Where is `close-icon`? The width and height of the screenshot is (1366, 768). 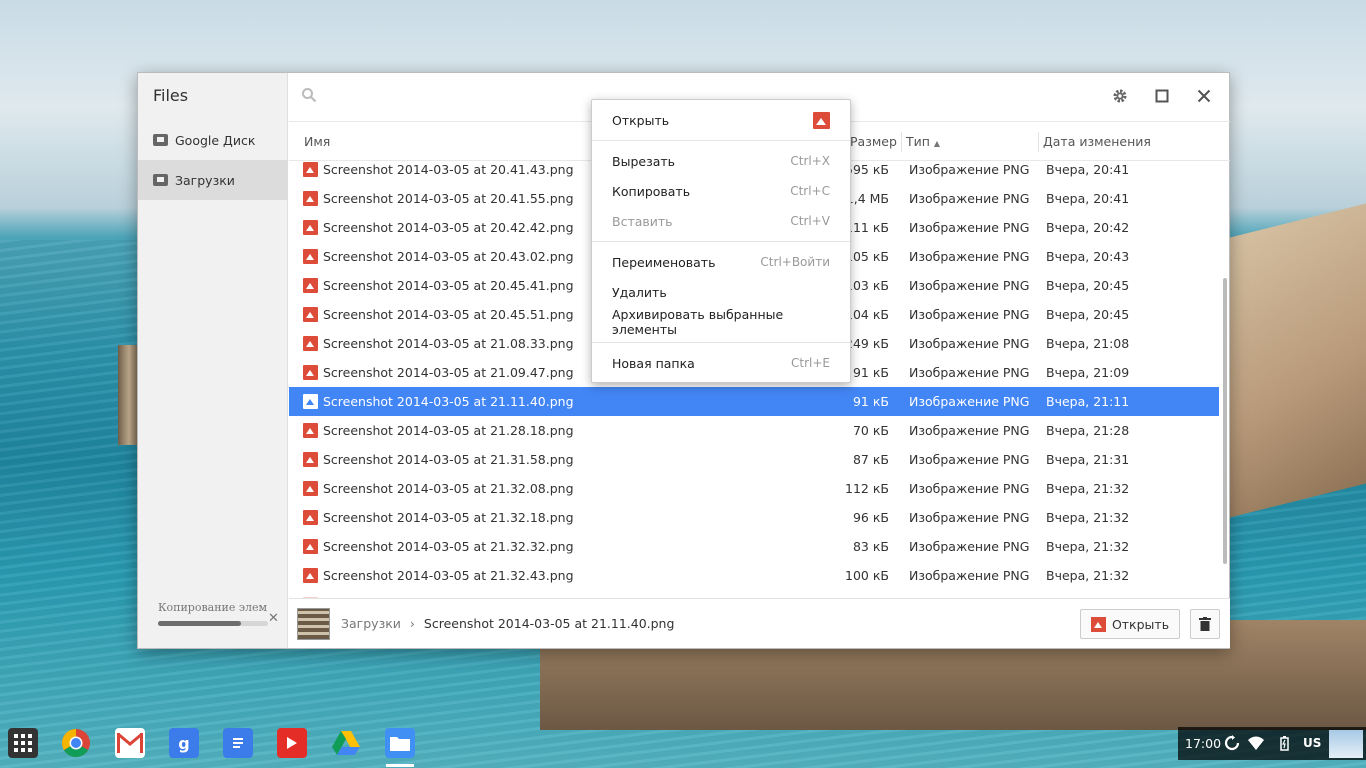
close-icon is located at coordinates (1204, 96).